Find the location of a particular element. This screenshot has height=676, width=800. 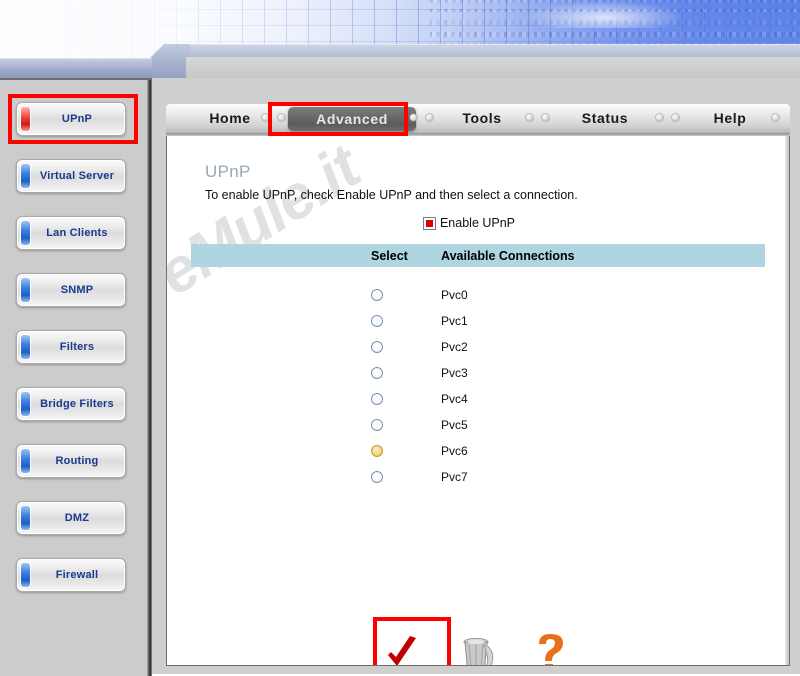

radio-pvc4 is located at coordinates (377, 399).